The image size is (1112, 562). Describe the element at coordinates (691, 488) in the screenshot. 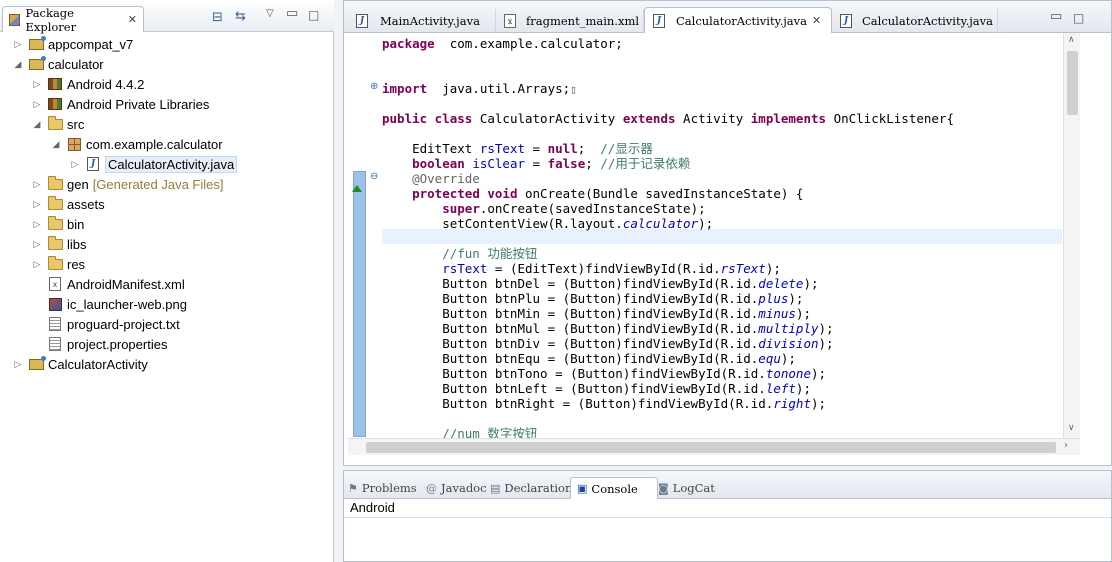

I see `console-tab: ◙ LogCat` at that location.